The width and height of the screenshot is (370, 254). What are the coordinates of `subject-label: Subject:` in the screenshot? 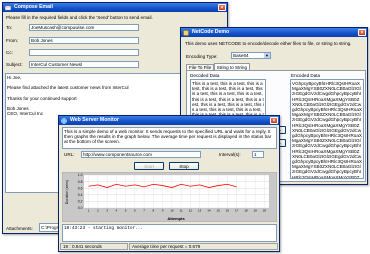 It's located at (14, 64).